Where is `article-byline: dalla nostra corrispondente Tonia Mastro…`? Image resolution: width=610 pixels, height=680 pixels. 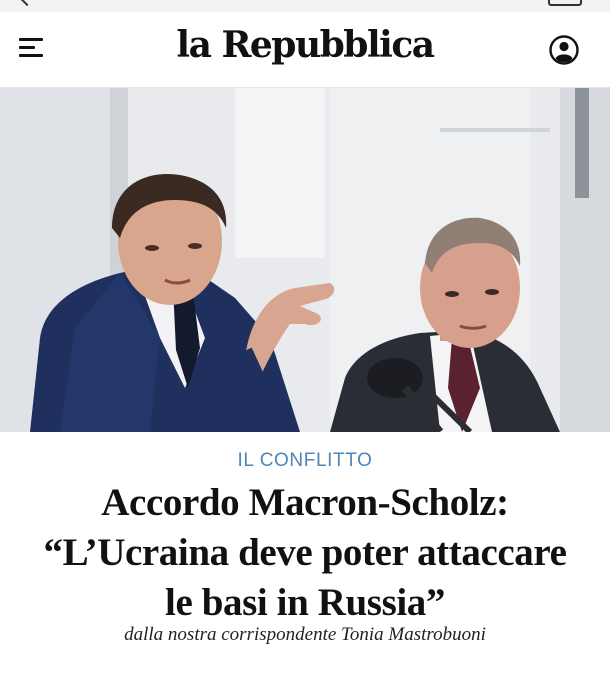
article-byline: dalla nostra corrispondente Tonia Mastro… is located at coordinates (305, 634).